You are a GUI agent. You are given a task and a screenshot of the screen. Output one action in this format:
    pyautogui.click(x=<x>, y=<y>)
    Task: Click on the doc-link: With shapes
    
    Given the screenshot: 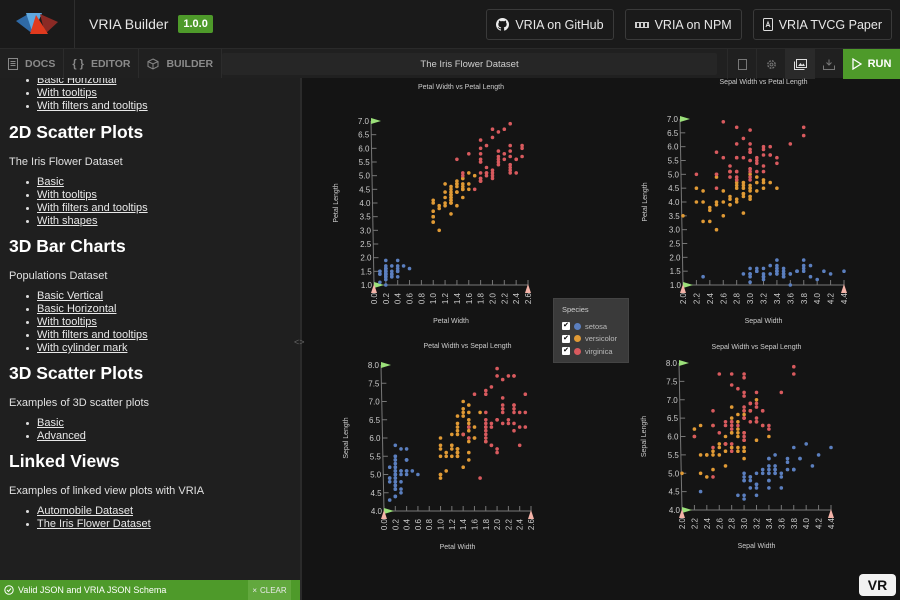 What is the action you would take?
    pyautogui.click(x=67, y=221)
    